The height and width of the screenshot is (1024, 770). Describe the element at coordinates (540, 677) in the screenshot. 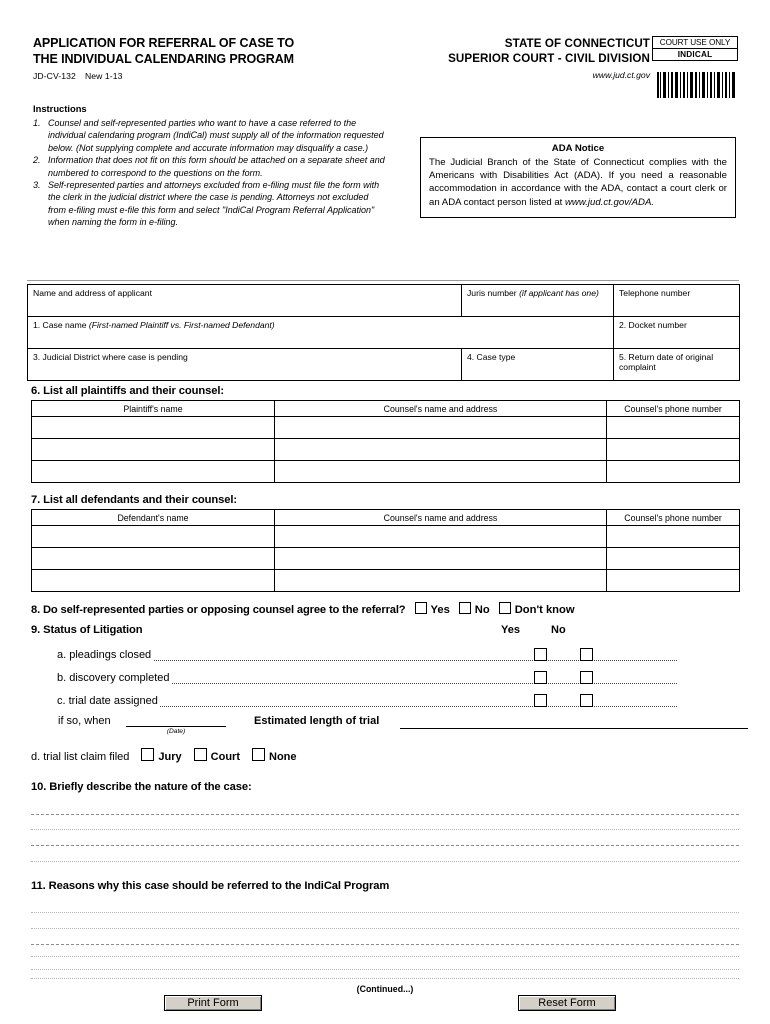

I see `checkbox-discovery-completed-yes` at that location.